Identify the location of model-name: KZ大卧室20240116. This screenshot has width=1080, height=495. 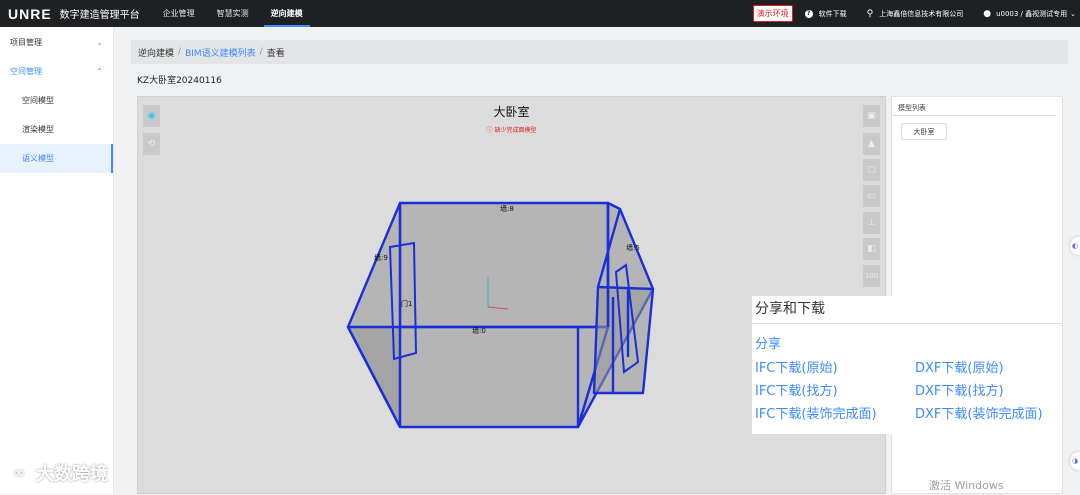
(179, 81).